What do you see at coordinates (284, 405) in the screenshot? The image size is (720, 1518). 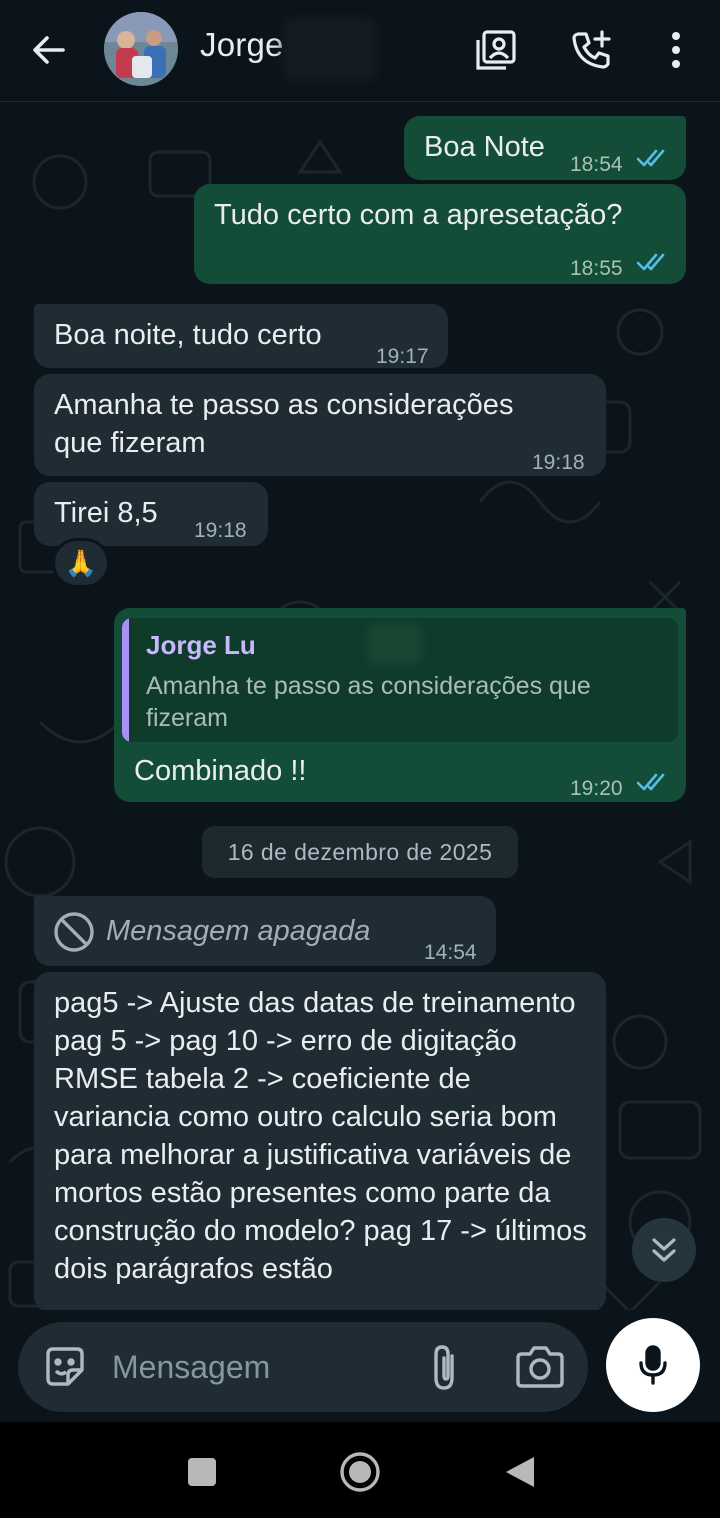 I see `message-text-line-1: Amanha te passo as considerações` at bounding box center [284, 405].